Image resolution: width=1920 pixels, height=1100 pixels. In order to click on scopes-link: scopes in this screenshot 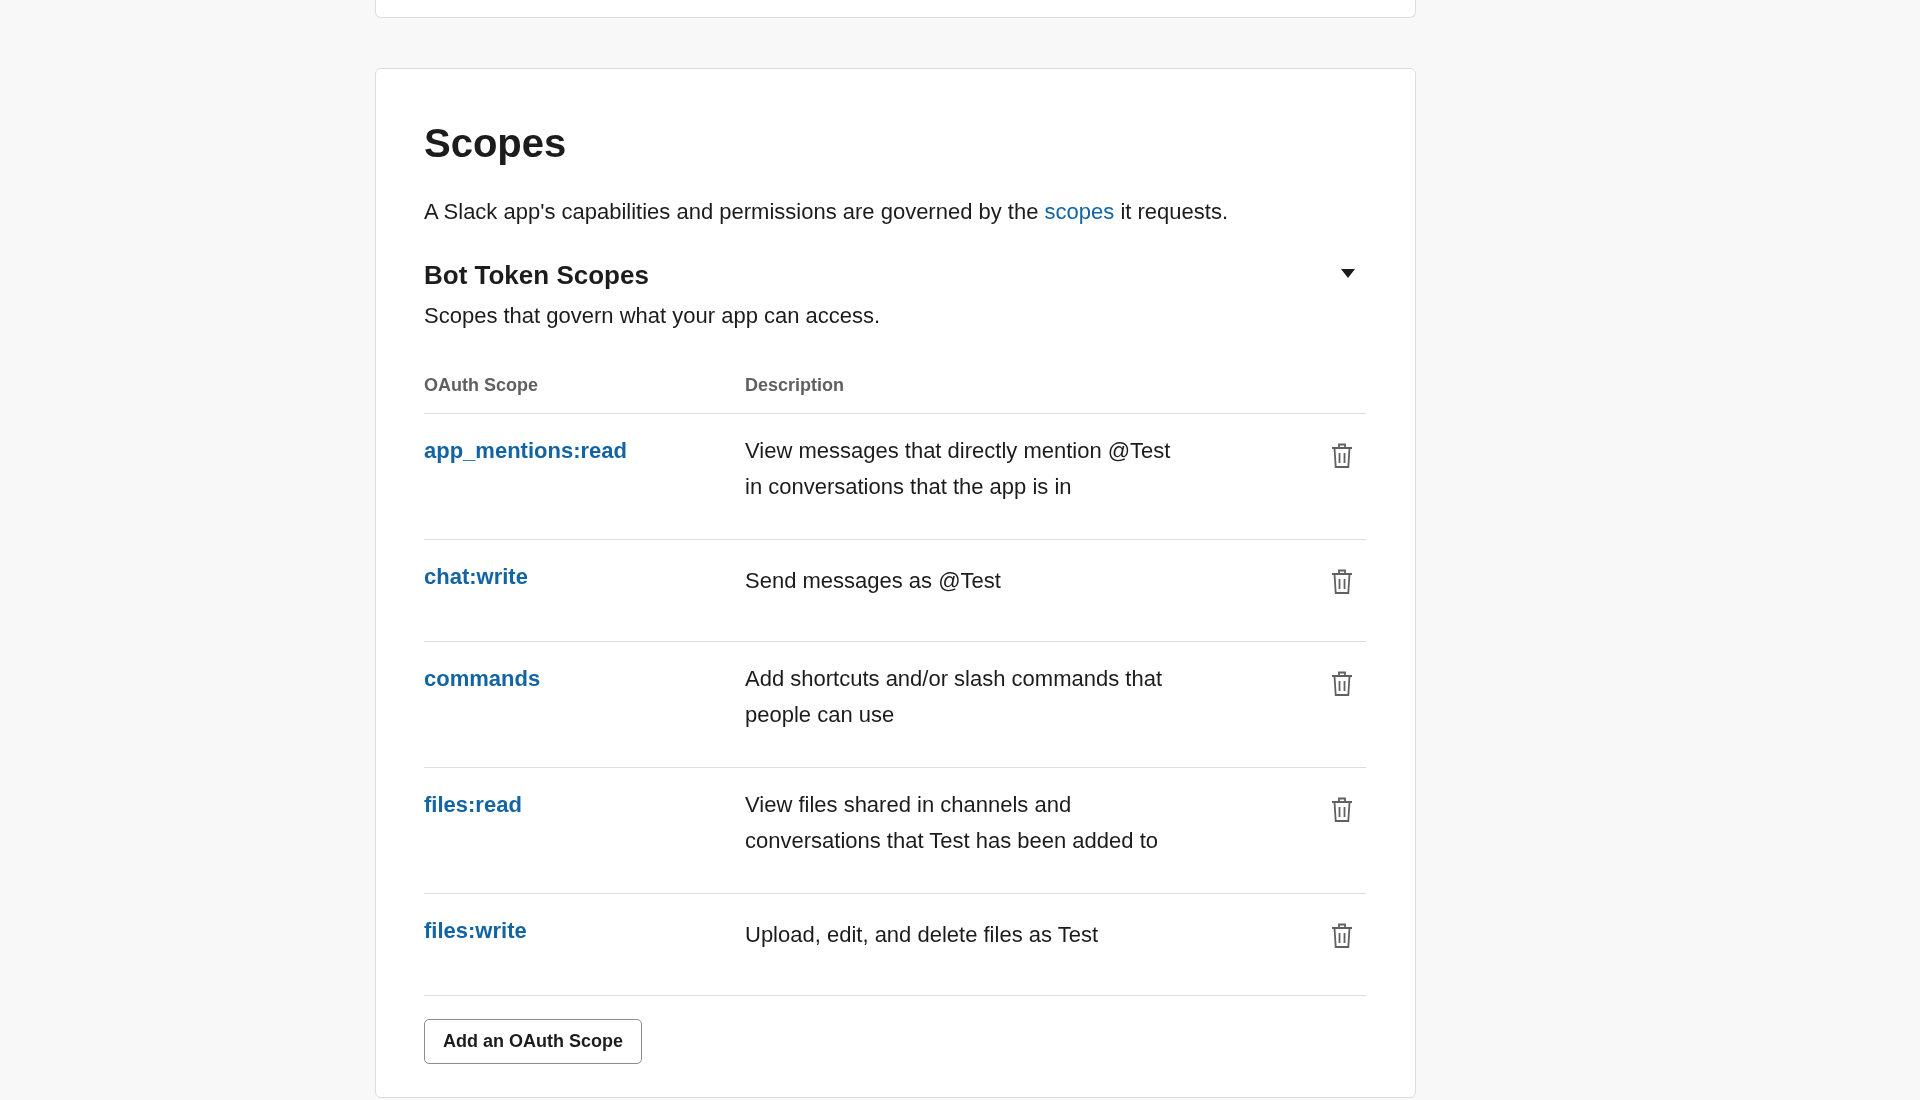, I will do `click(1079, 211)`.